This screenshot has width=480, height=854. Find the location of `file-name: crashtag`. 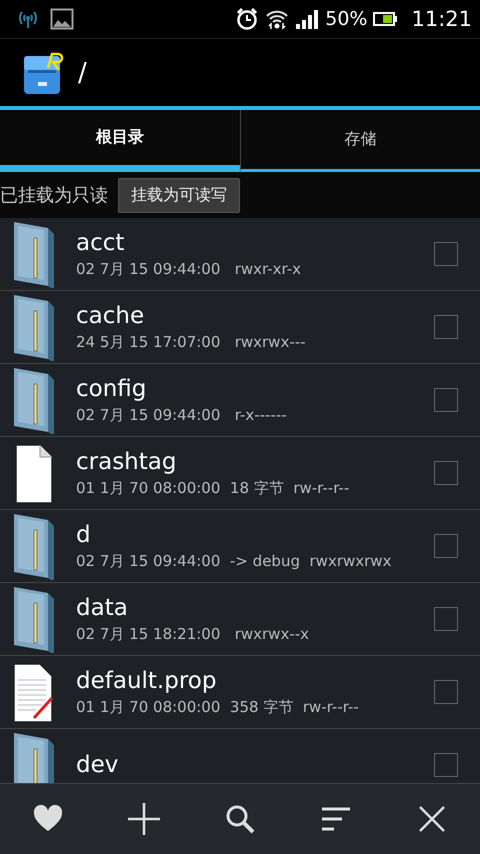

file-name: crashtag is located at coordinates (126, 461).